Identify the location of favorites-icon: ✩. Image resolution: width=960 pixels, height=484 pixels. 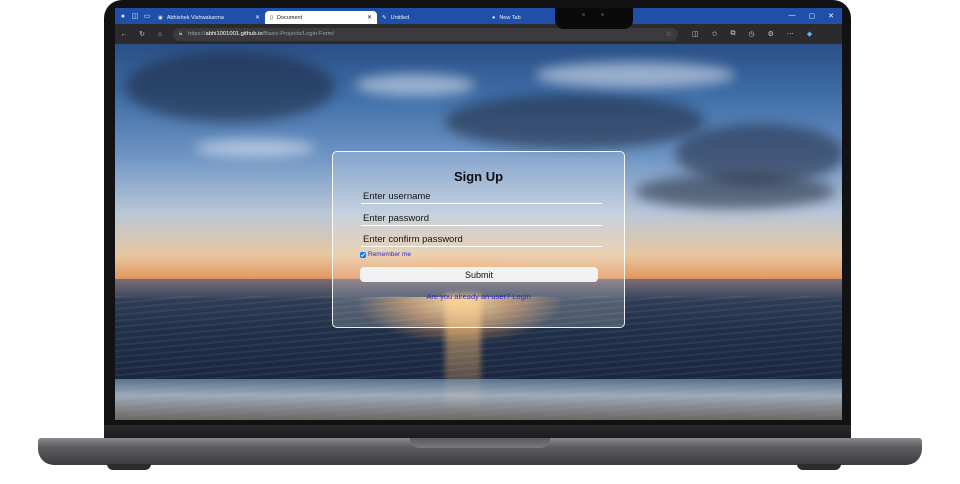
(715, 34).